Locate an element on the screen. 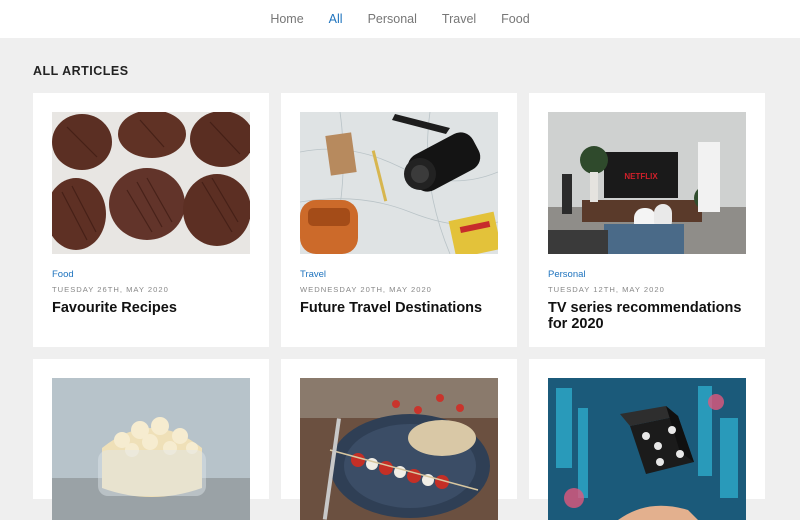  nav-food: Food is located at coordinates (515, 19).